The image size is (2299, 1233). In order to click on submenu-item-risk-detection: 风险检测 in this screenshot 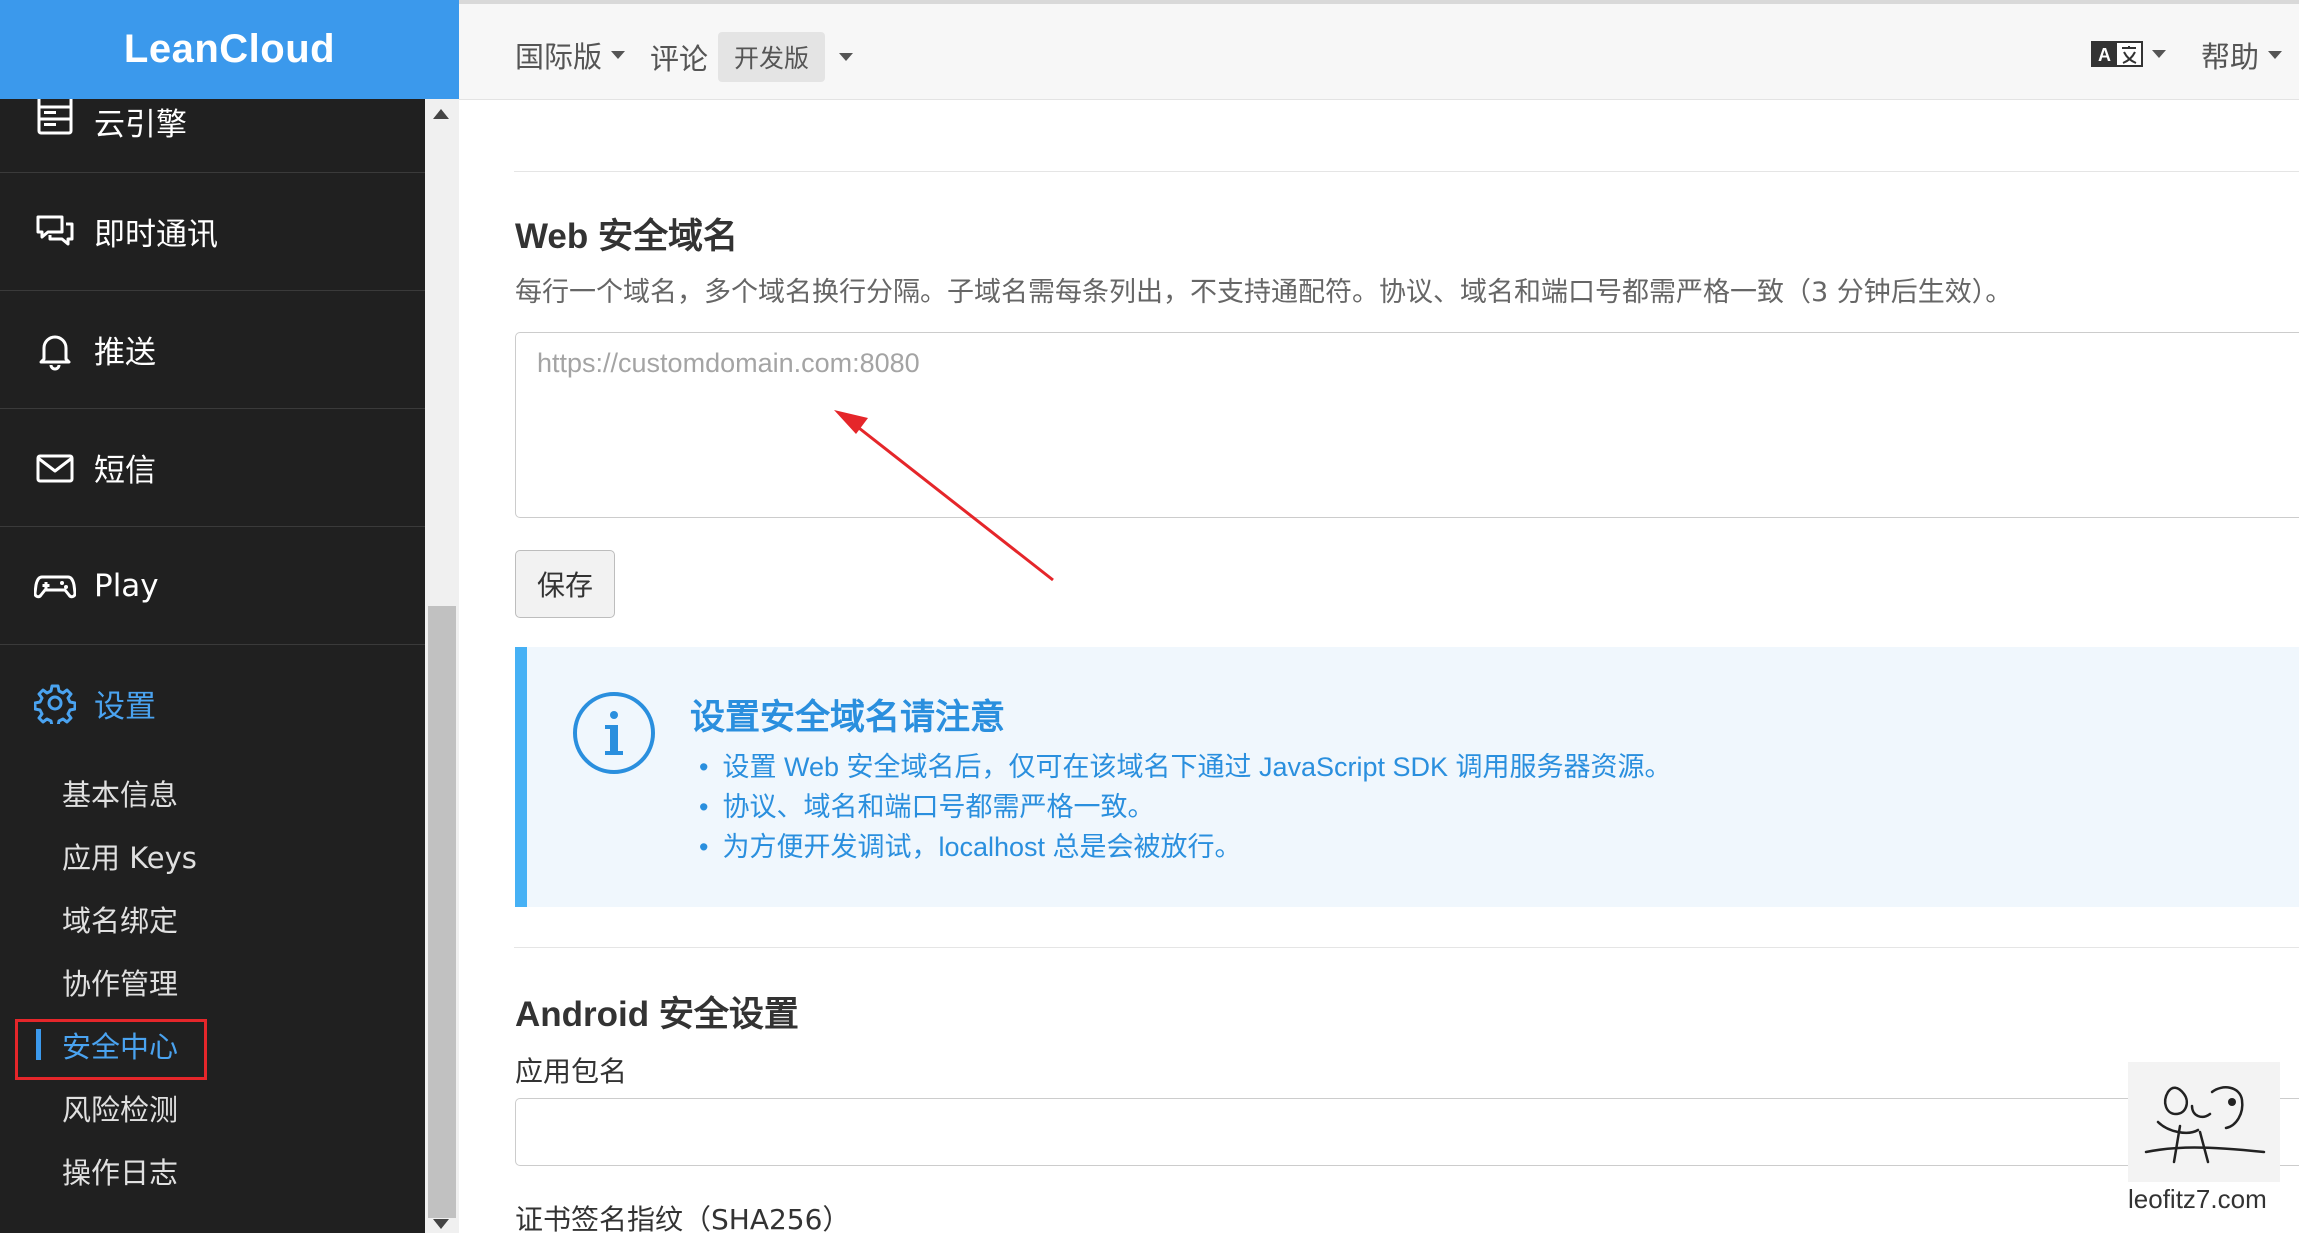, I will do `click(212, 1107)`.